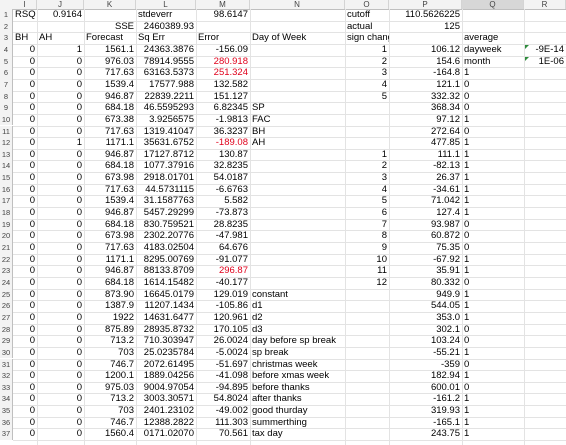 The width and height of the screenshot is (566, 445). I want to click on cell-j14: 0, so click(60, 166).